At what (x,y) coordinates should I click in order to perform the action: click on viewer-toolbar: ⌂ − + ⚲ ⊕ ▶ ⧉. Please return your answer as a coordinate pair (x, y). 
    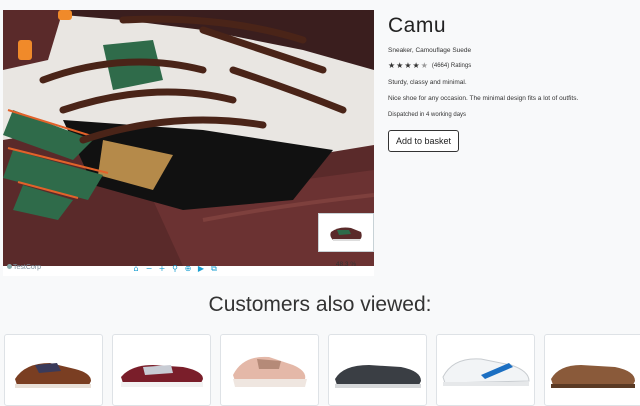
    Looking at the image, I should click on (175, 269).